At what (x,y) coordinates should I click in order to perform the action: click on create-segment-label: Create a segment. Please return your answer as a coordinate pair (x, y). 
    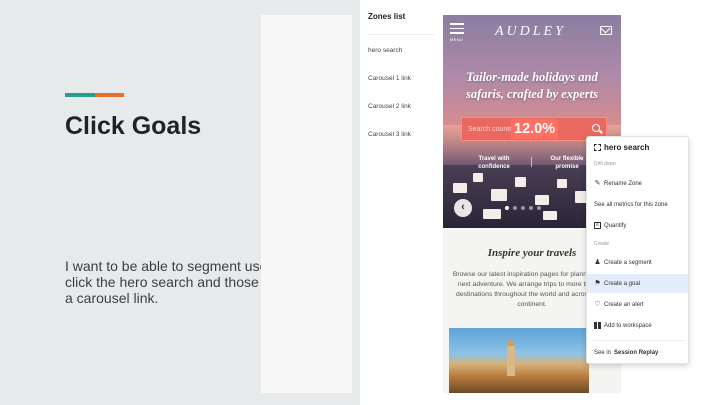
    Looking at the image, I should click on (628, 262).